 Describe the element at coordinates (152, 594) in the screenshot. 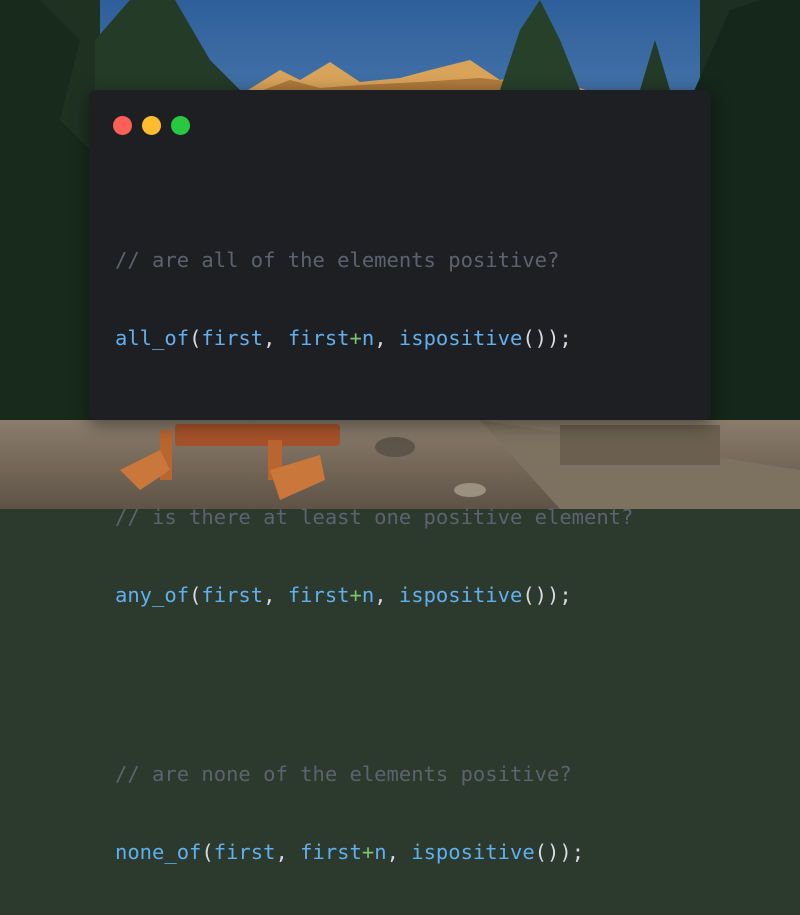

I see `function-name: any_of` at that location.